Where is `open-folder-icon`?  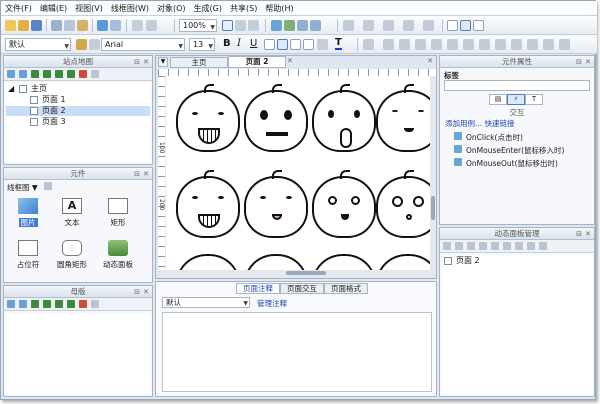
open-folder-icon is located at coordinates (23, 25).